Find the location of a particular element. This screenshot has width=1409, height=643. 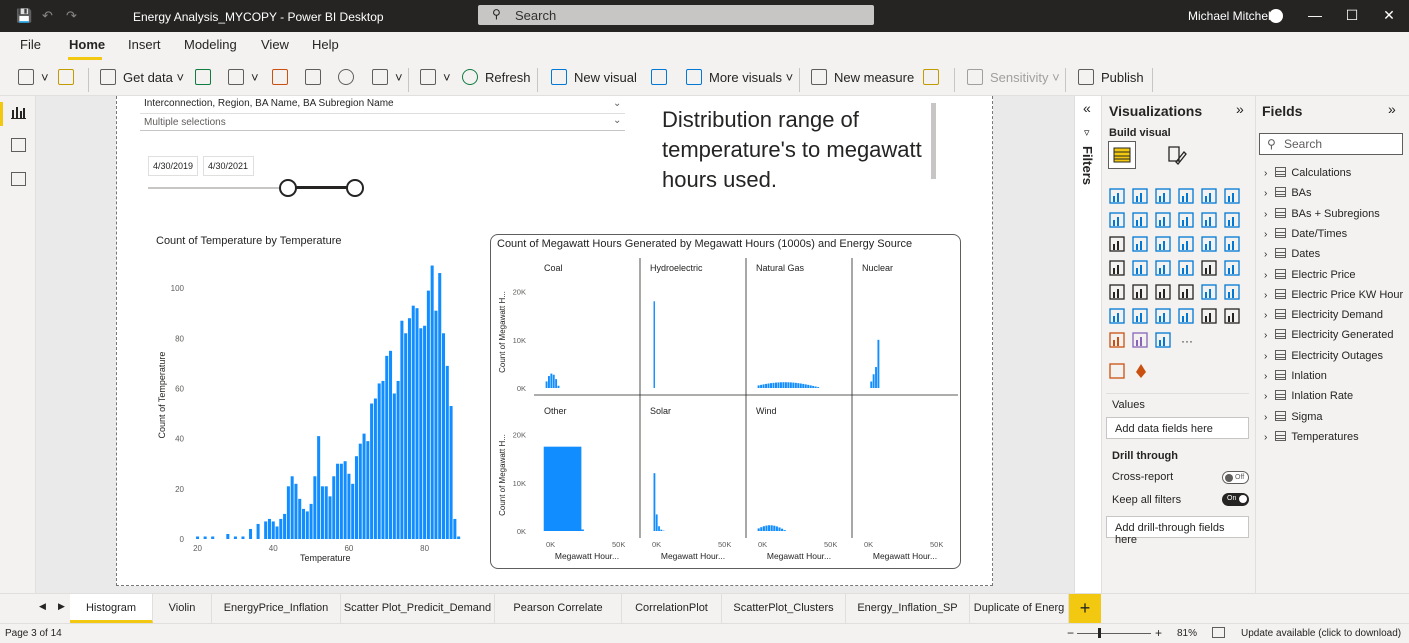

double-chevron-left-icon: « is located at coordinates (1087, 108).